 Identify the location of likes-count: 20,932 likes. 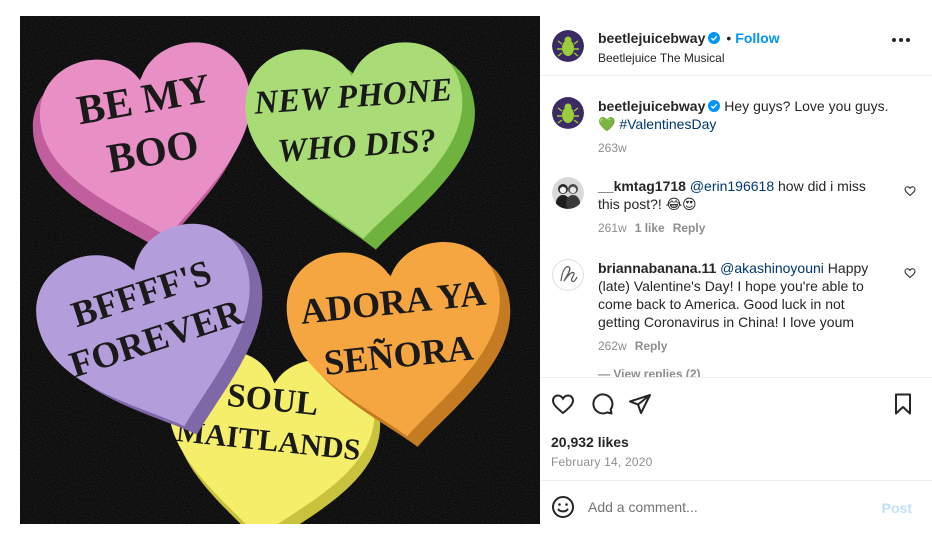
(590, 442).